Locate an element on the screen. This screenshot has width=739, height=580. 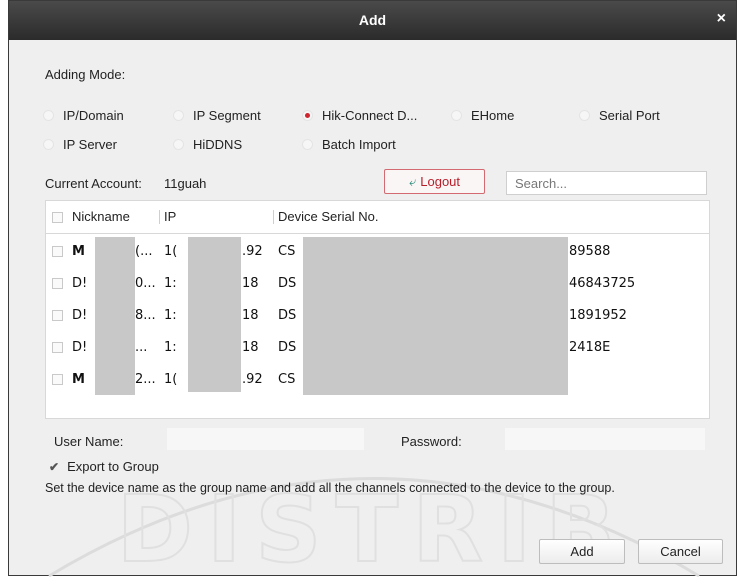
logout-button: ⤶ Logout is located at coordinates (434, 181).